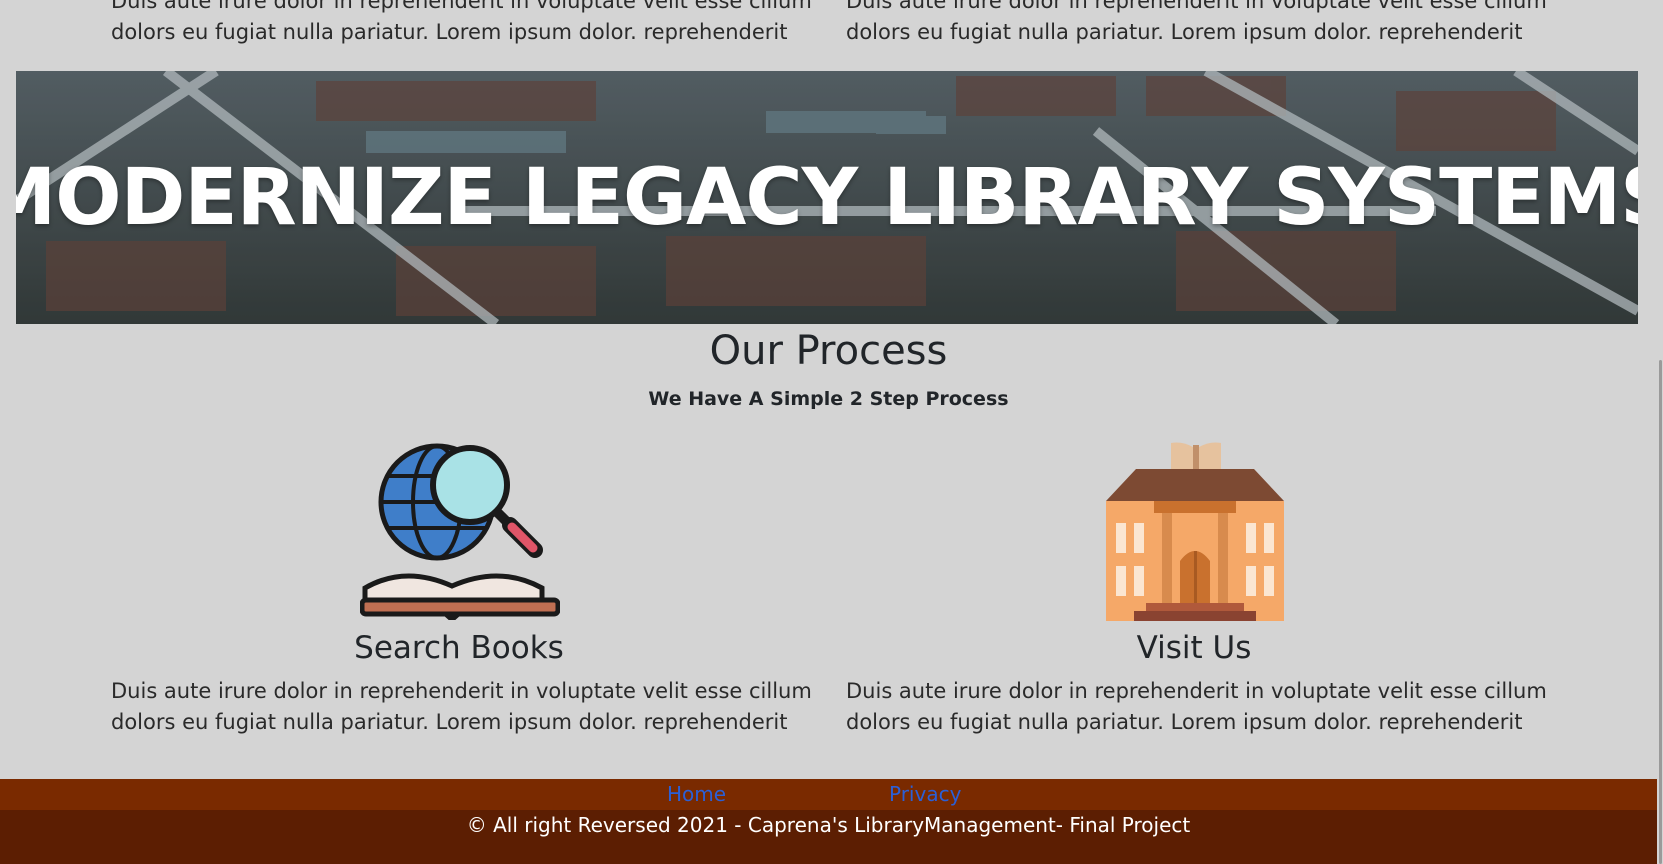 This screenshot has width=1663, height=864. I want to click on footer-link-home: Home, so click(696, 794).